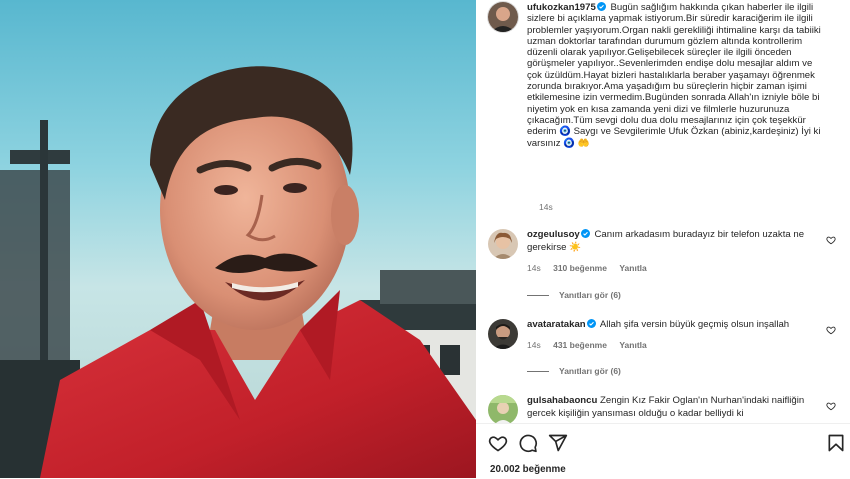 Image resolution: width=850 pixels, height=479 pixels. I want to click on like-icon, so click(498, 443).